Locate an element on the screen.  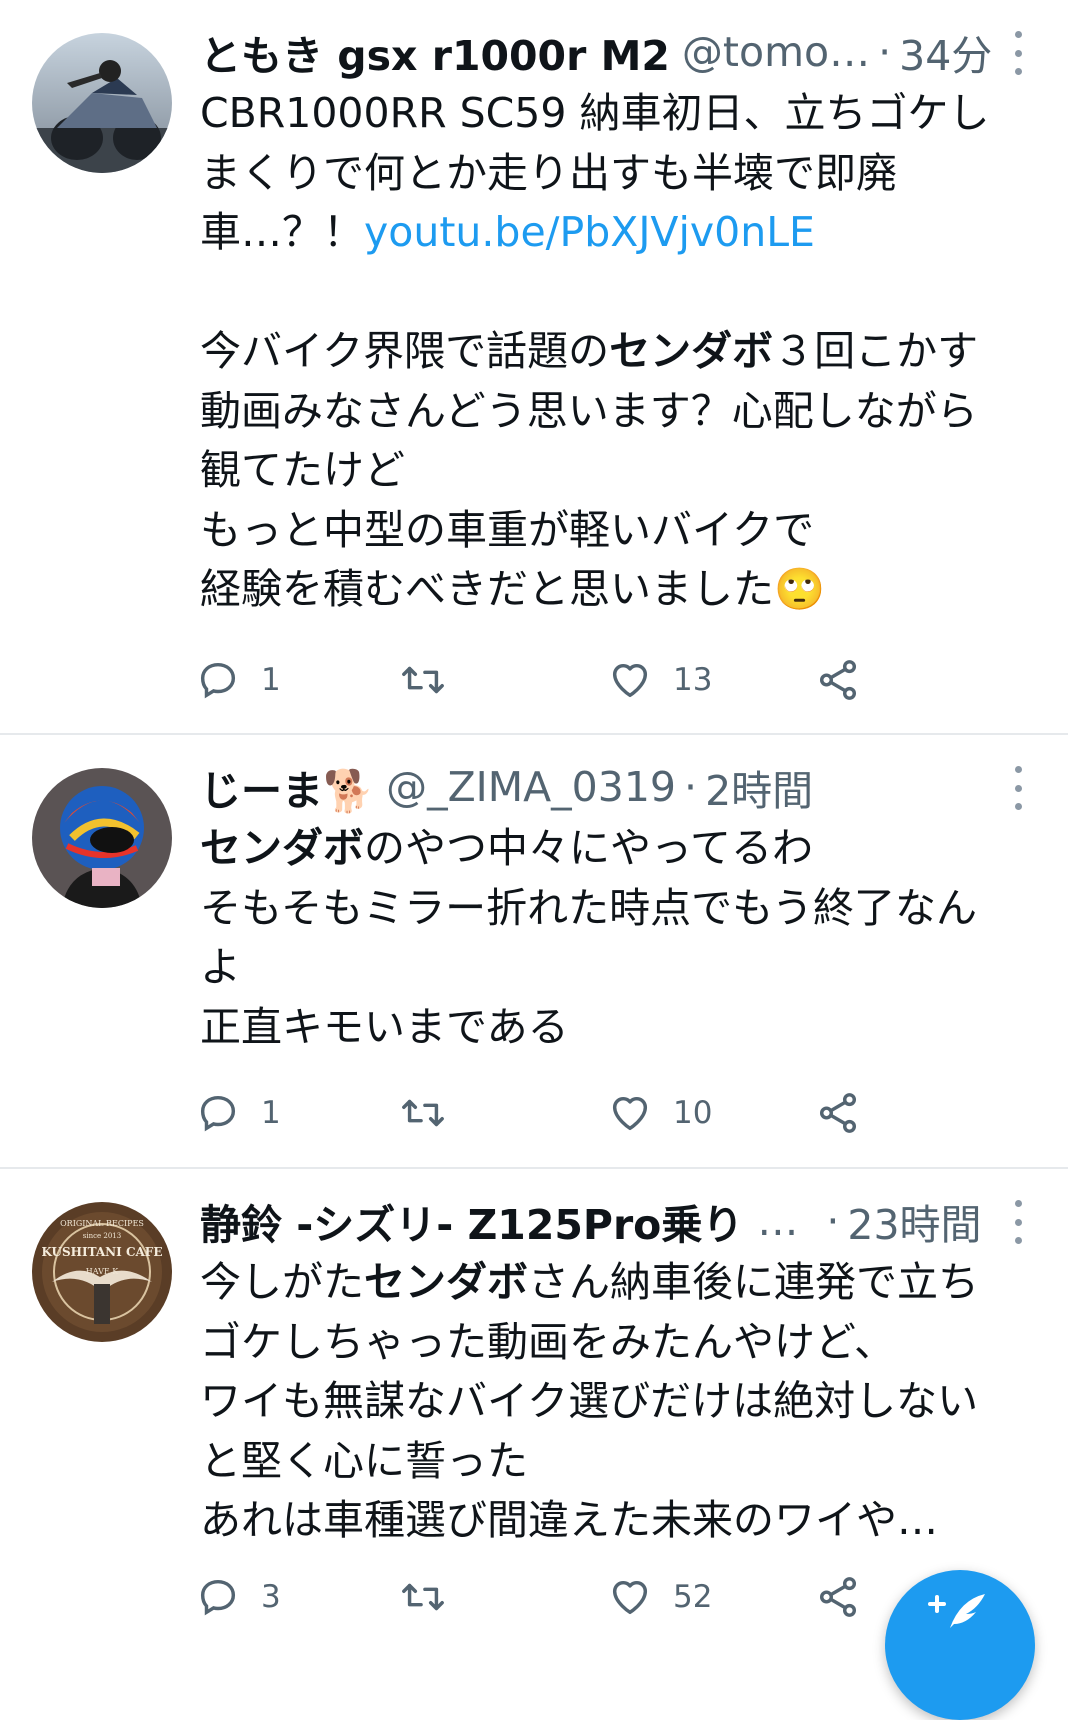
tweet-text-line: そもそもミラー折れた時点でもう終了なん is located at coordinates (625, 909).